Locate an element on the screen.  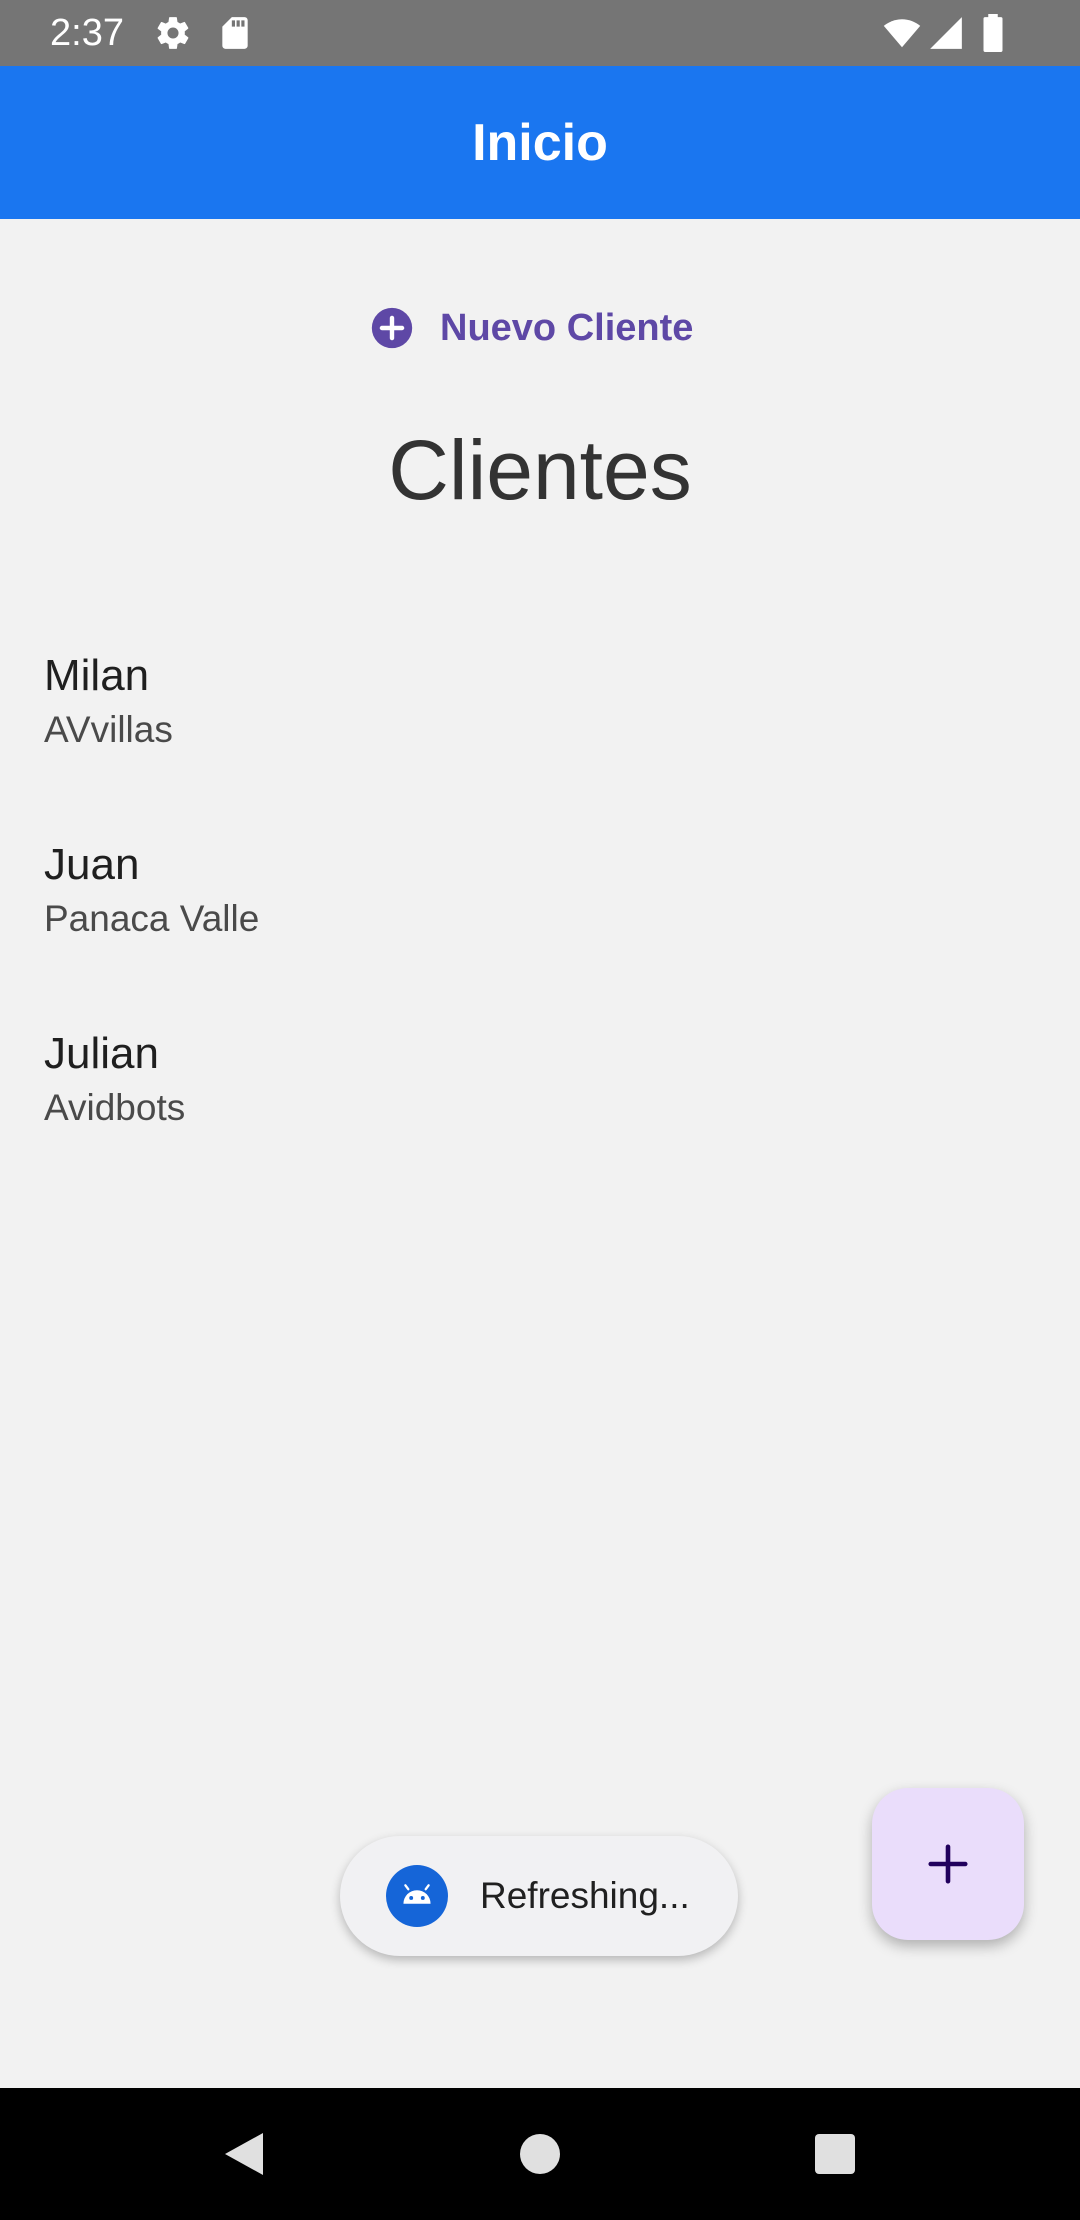
list-item: Milan AVvillas is located at coordinates (540, 734).